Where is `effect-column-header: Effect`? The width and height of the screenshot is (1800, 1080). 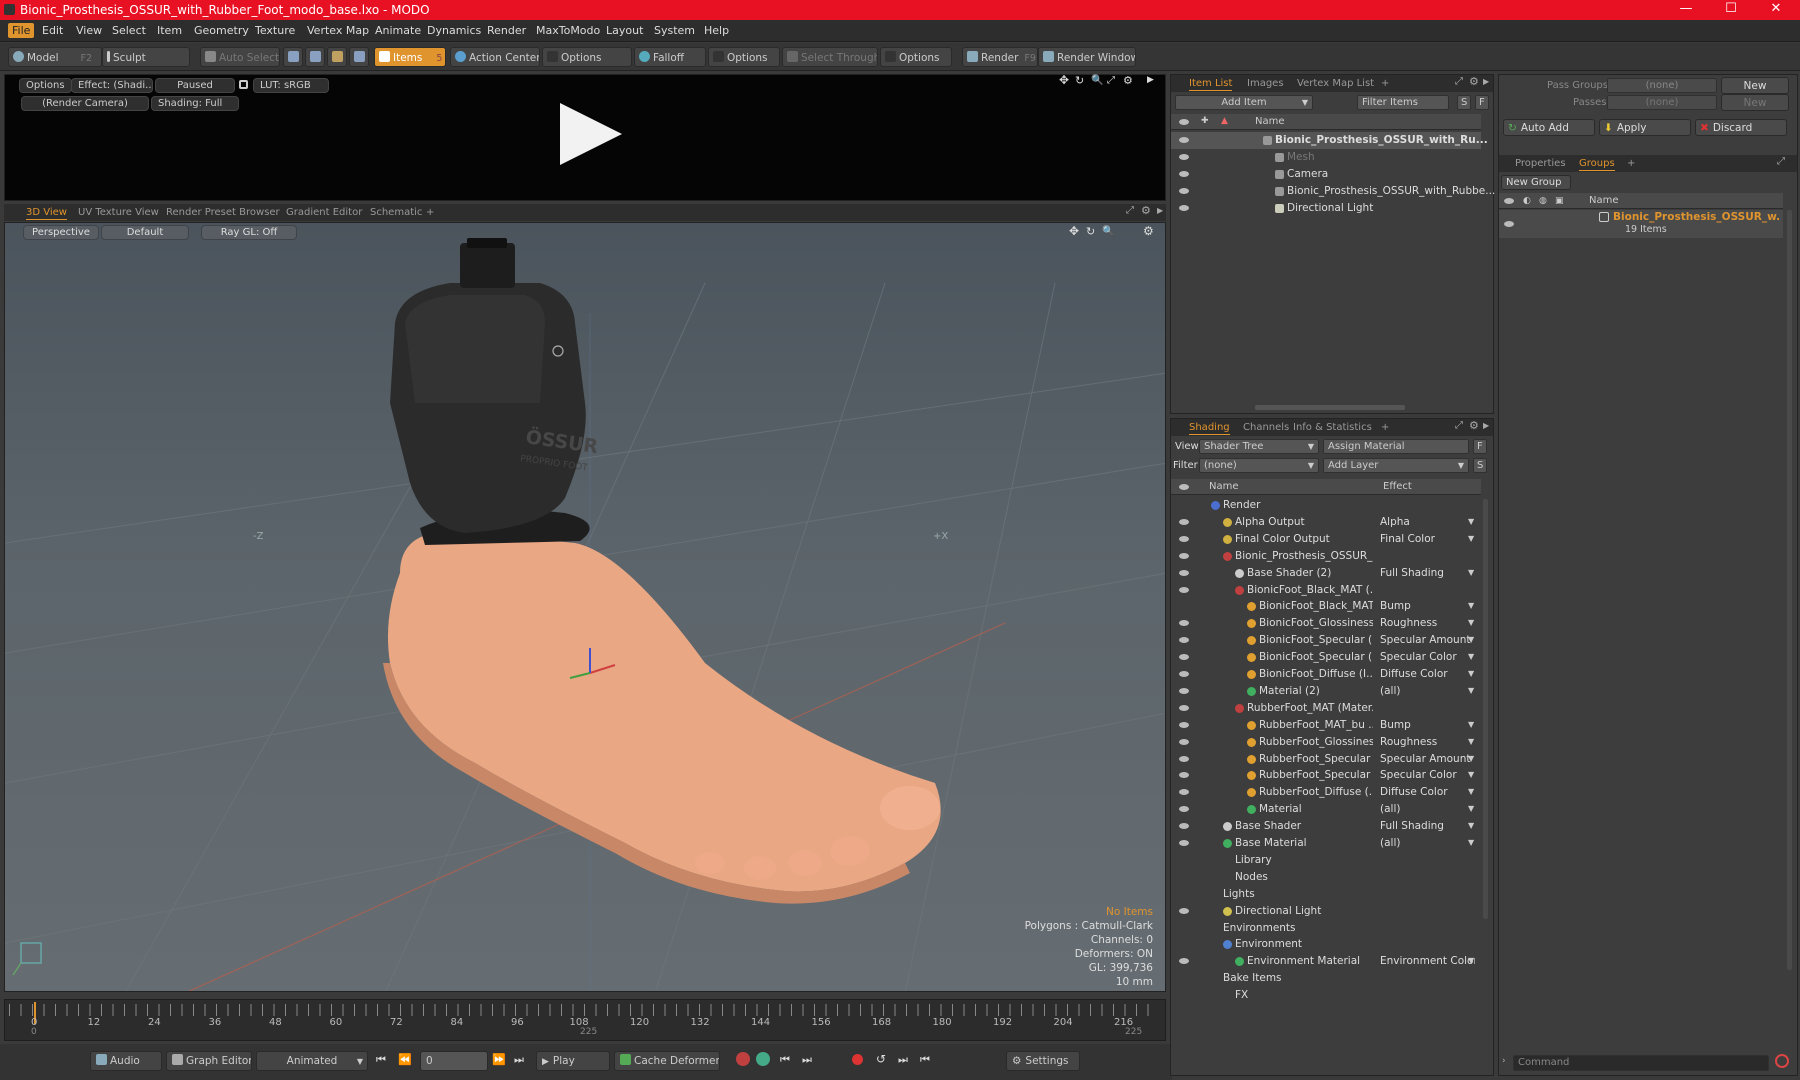
effect-column-header: Effect is located at coordinates (1397, 486).